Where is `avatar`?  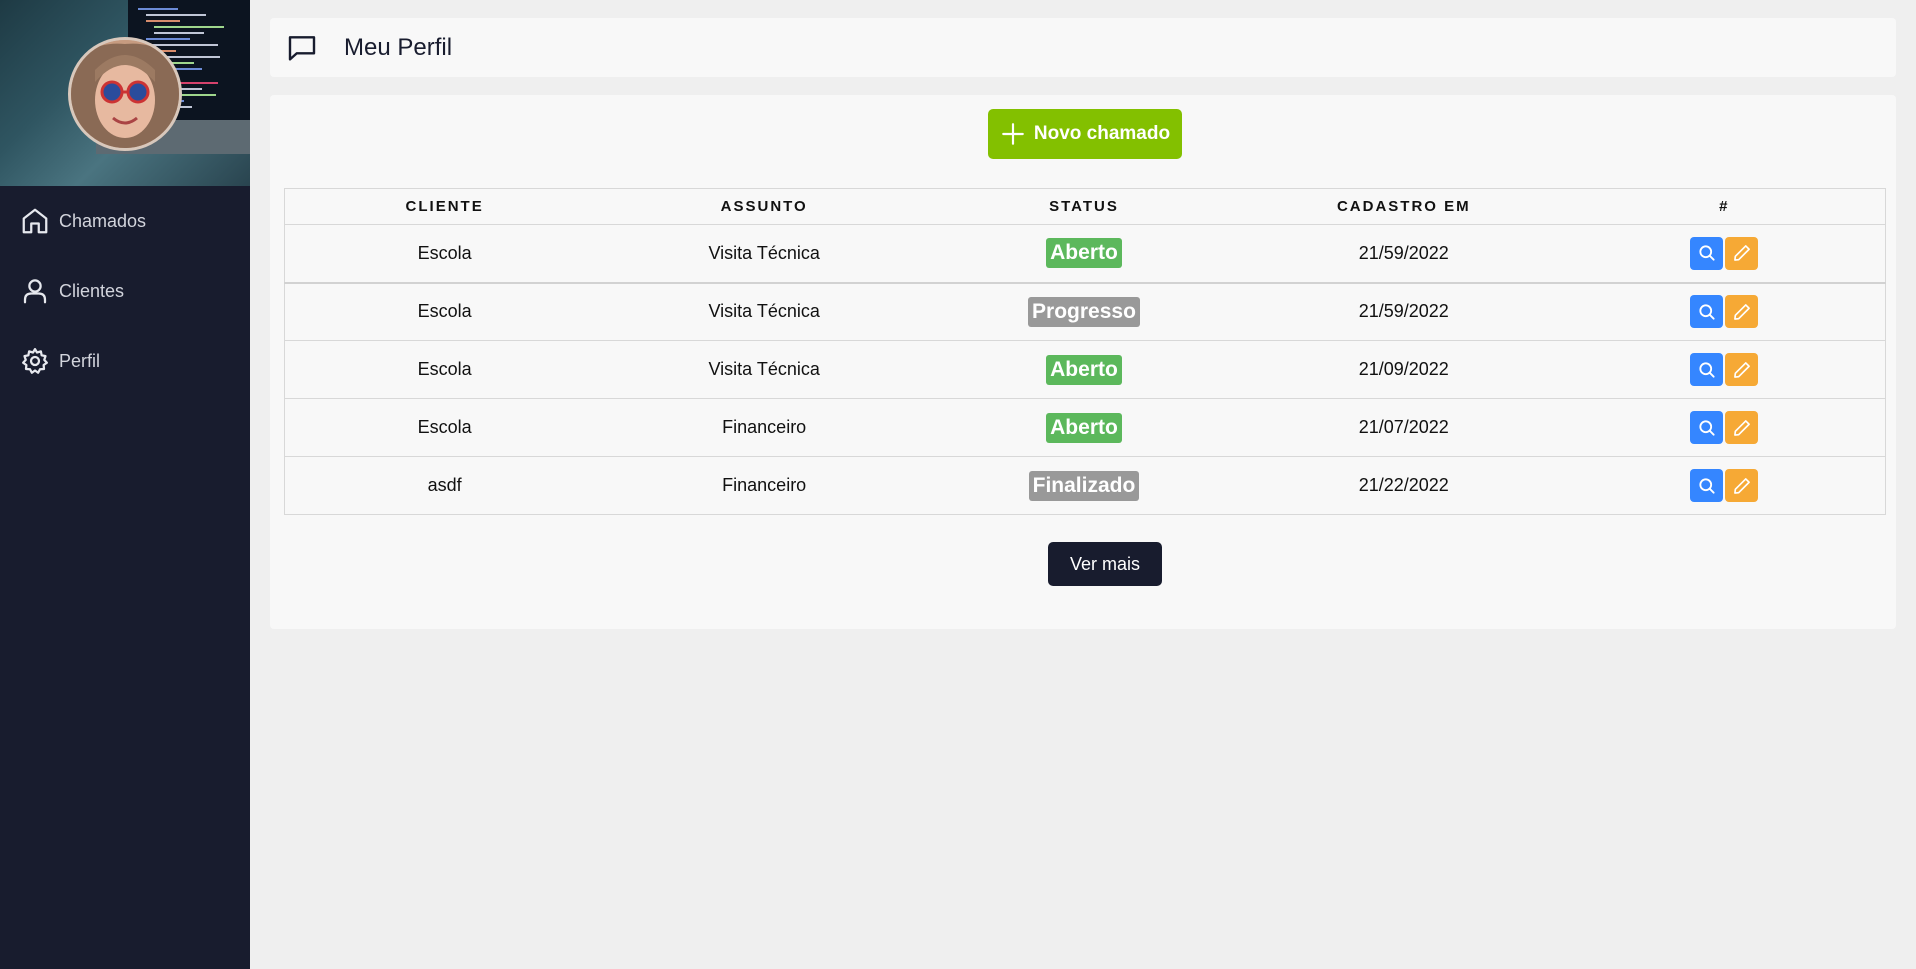 avatar is located at coordinates (125, 94).